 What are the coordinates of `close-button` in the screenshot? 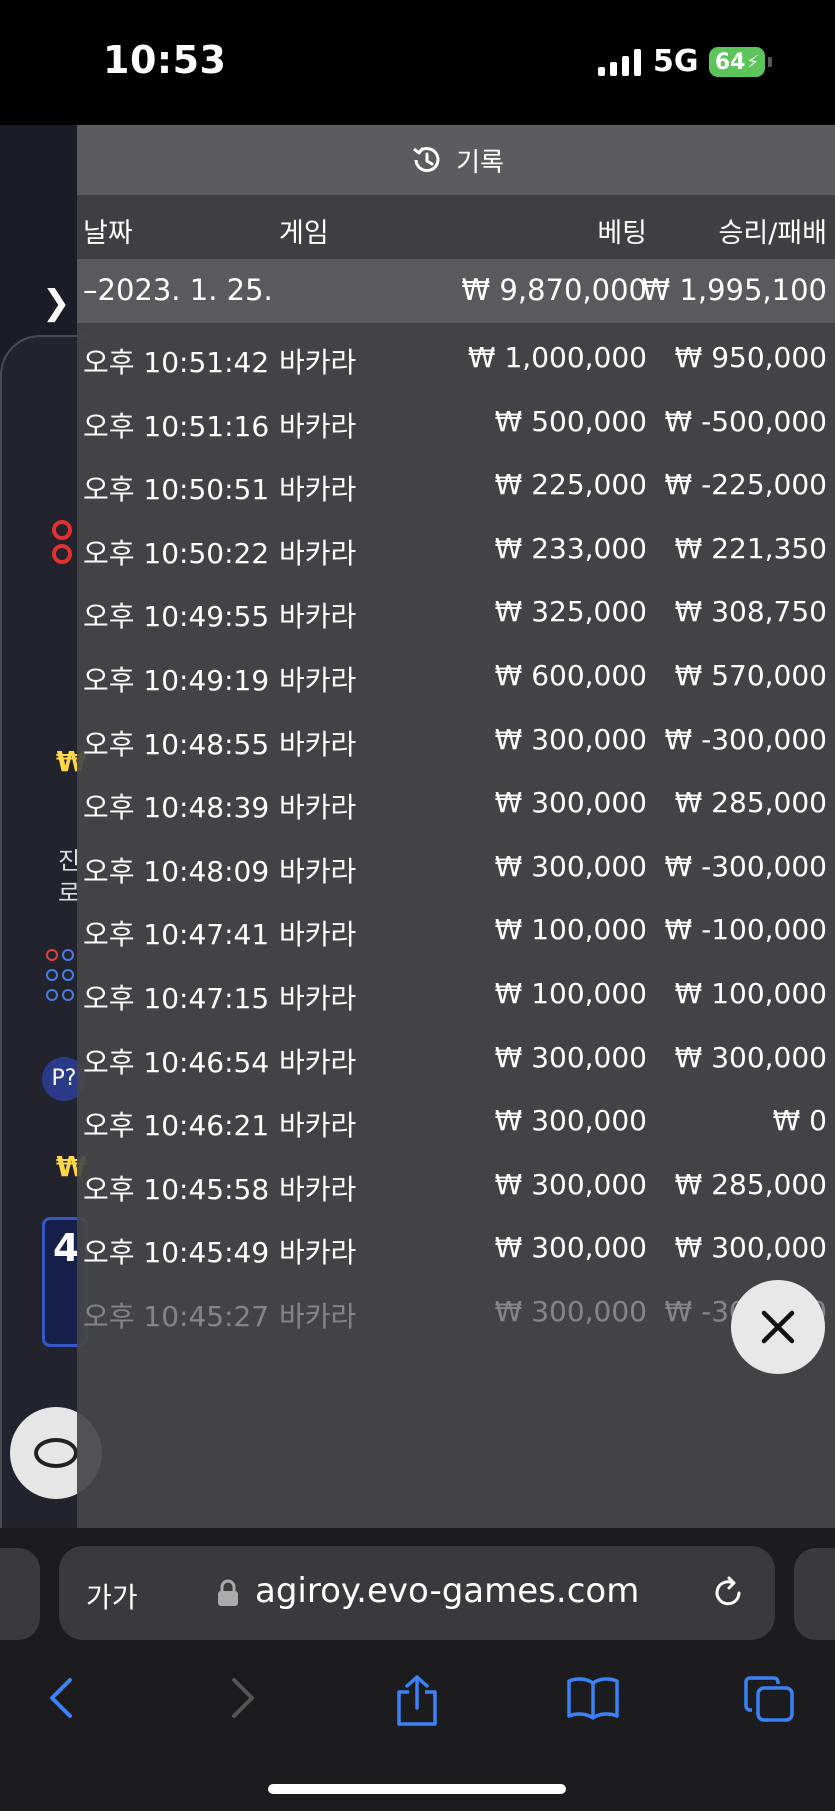 It's located at (778, 1327).